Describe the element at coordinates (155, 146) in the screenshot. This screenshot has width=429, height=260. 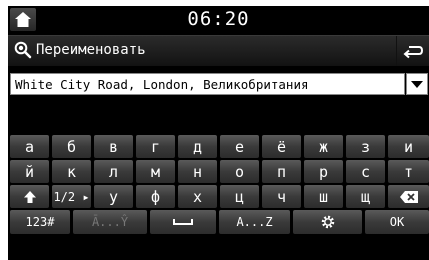
I see `key-ge: г` at that location.